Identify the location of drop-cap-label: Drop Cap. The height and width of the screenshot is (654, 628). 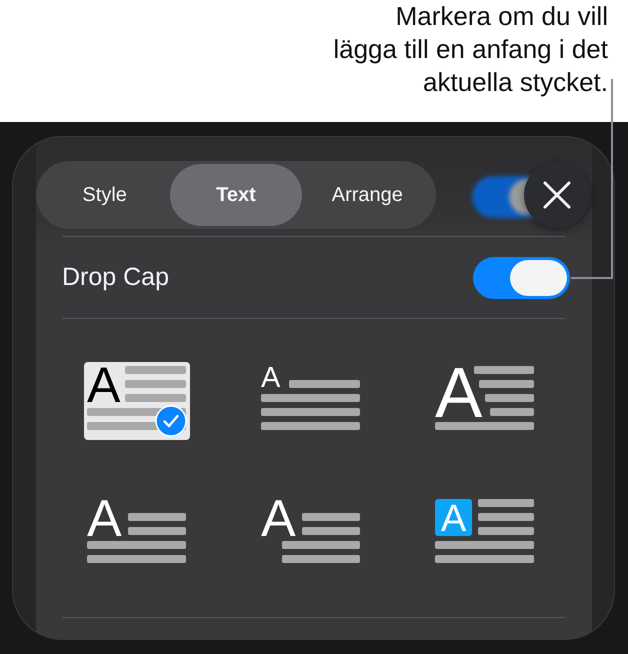
(115, 277).